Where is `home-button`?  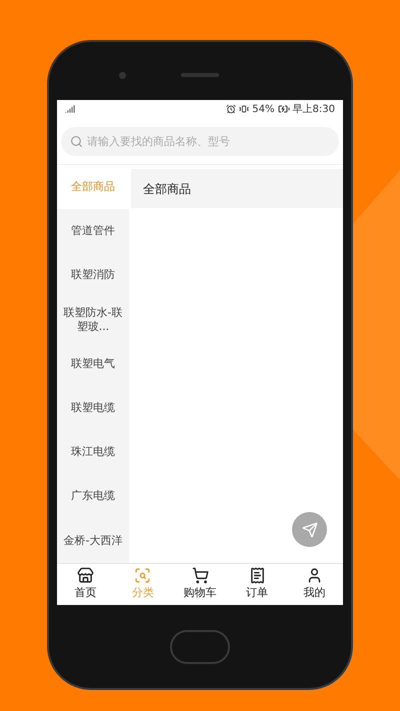 home-button is located at coordinates (200, 647).